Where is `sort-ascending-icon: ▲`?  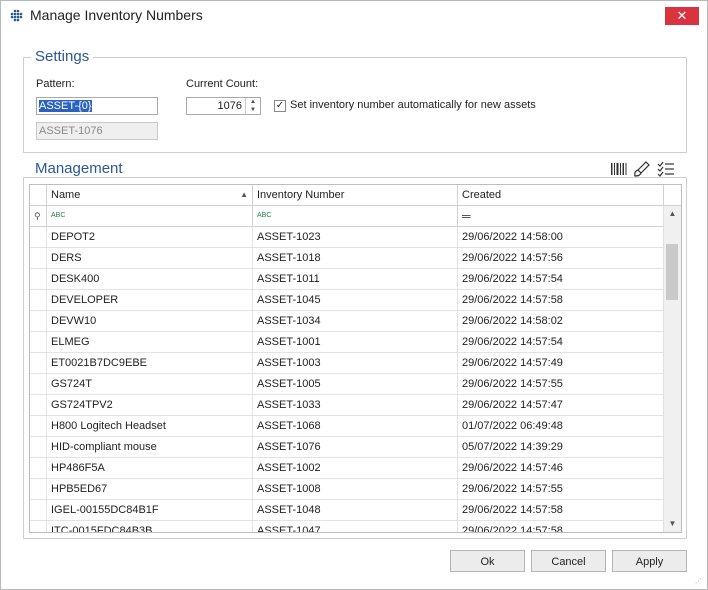
sort-ascending-icon: ▲ is located at coordinates (244, 194).